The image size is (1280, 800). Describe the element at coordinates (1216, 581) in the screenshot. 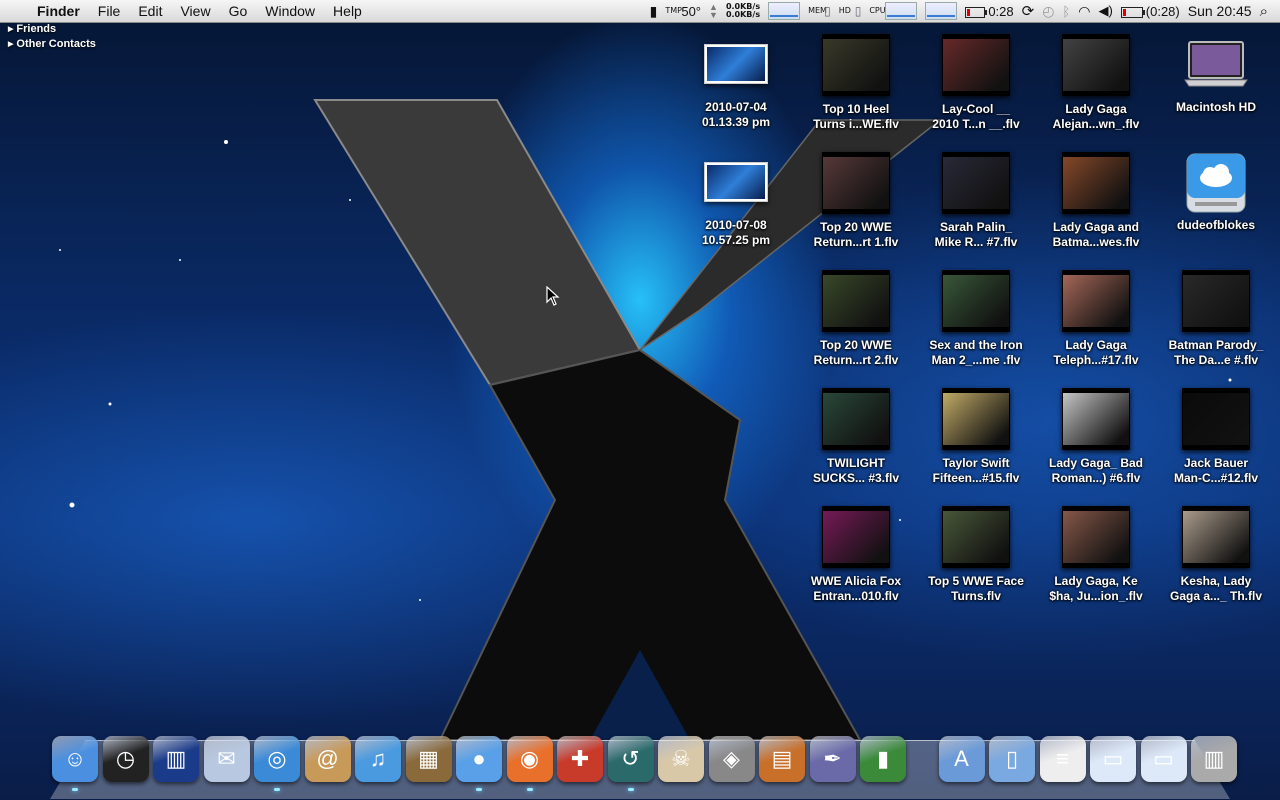

I see `icon-label-line1: Kesha, Lady` at that location.